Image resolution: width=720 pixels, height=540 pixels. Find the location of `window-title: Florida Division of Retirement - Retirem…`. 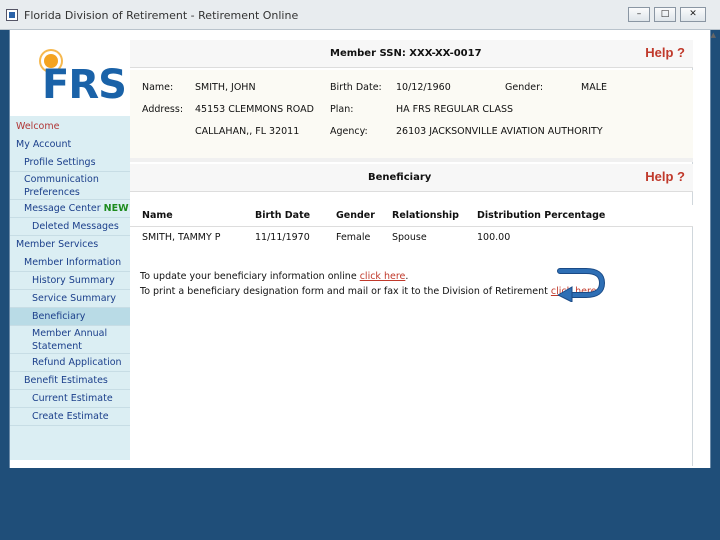

window-title: Florida Division of Retirement - Retirem… is located at coordinates (161, 15).